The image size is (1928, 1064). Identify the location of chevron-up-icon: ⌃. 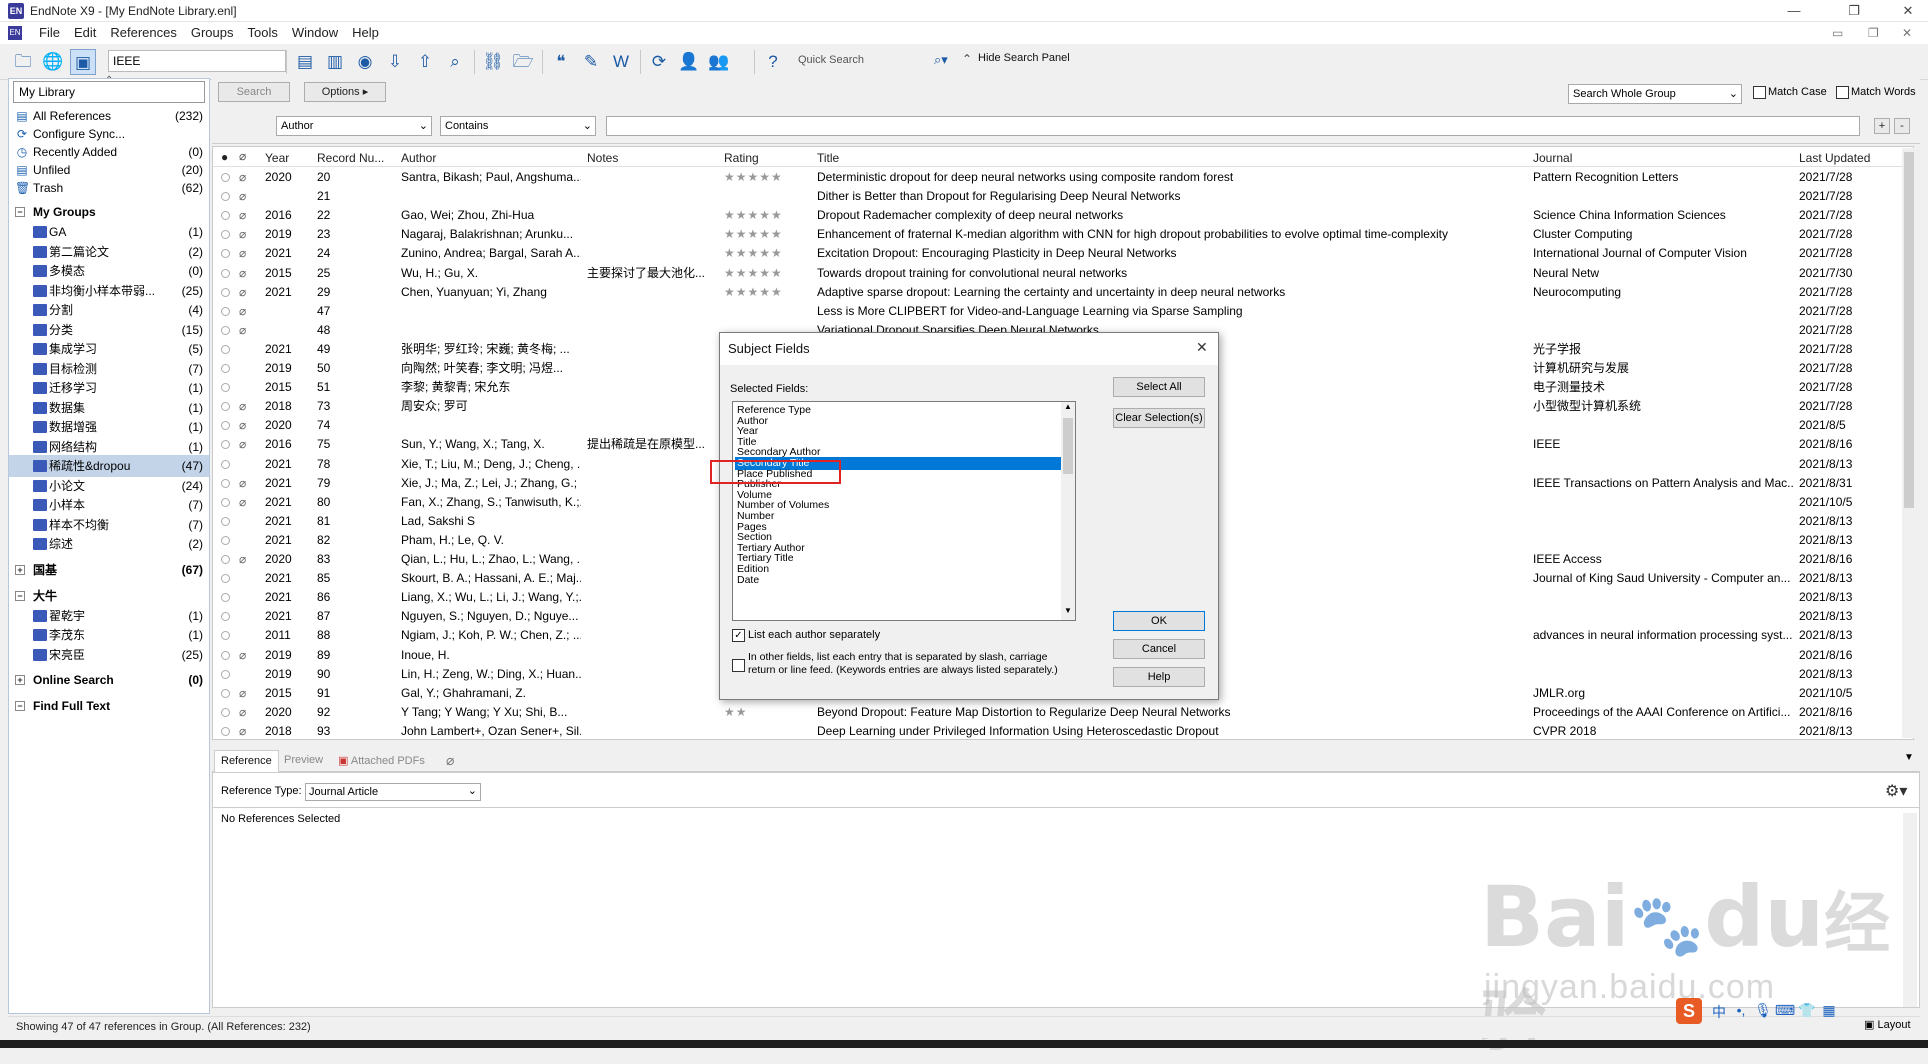
(109, 80).